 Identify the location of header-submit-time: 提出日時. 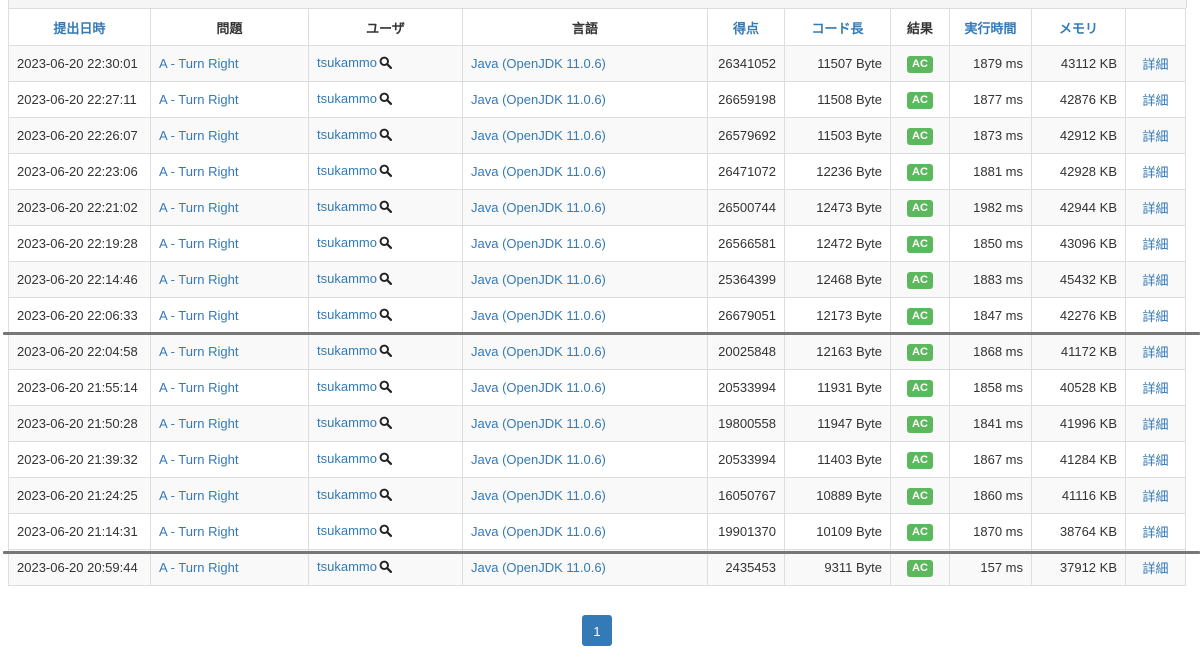
(79, 27).